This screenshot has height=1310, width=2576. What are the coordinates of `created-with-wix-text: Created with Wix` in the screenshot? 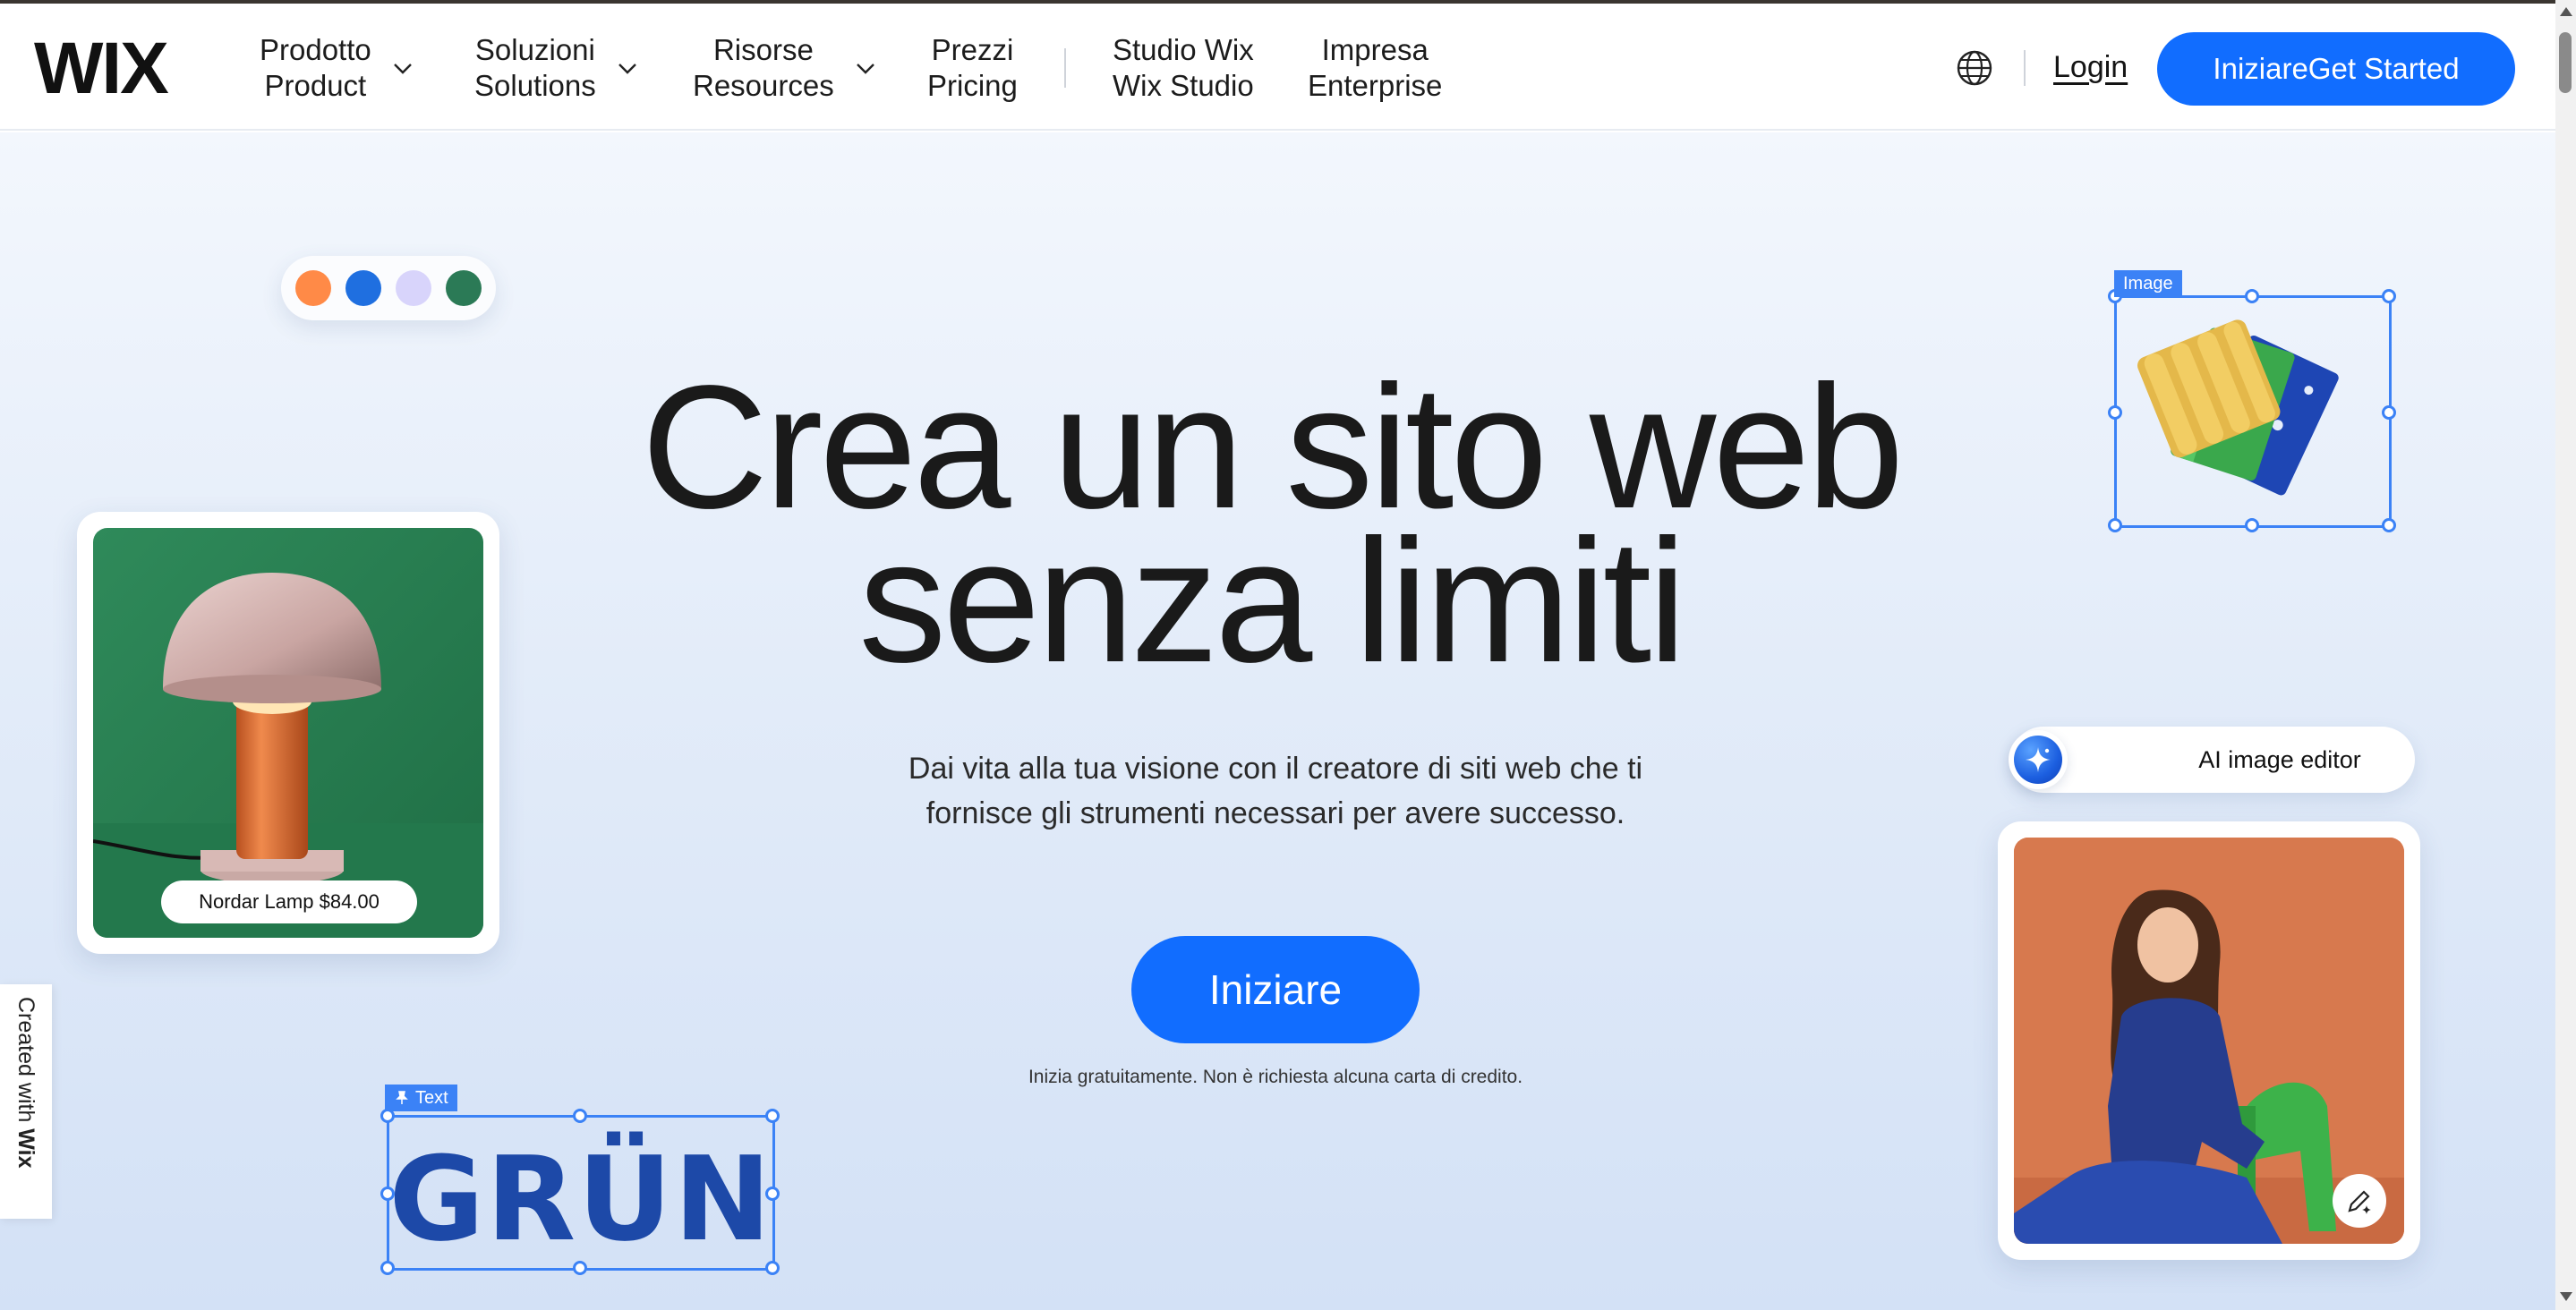 It's located at (25, 1083).